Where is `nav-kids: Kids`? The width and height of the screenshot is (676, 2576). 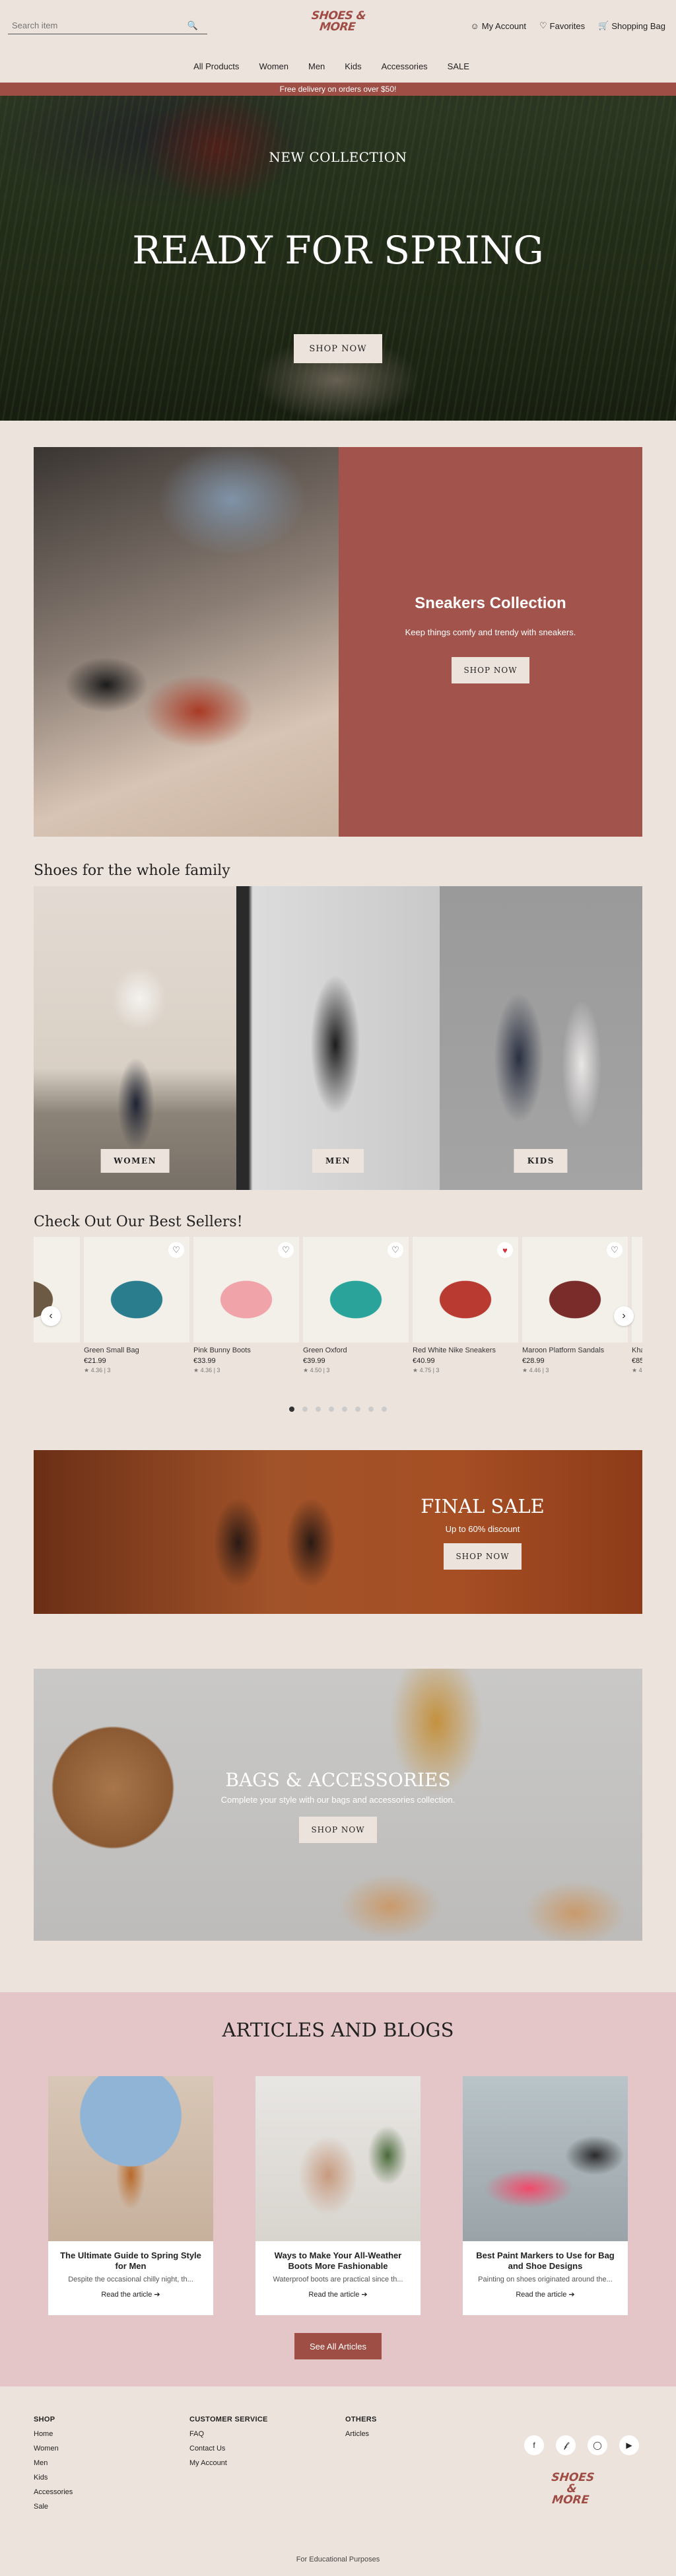
nav-kids: Kids is located at coordinates (353, 66).